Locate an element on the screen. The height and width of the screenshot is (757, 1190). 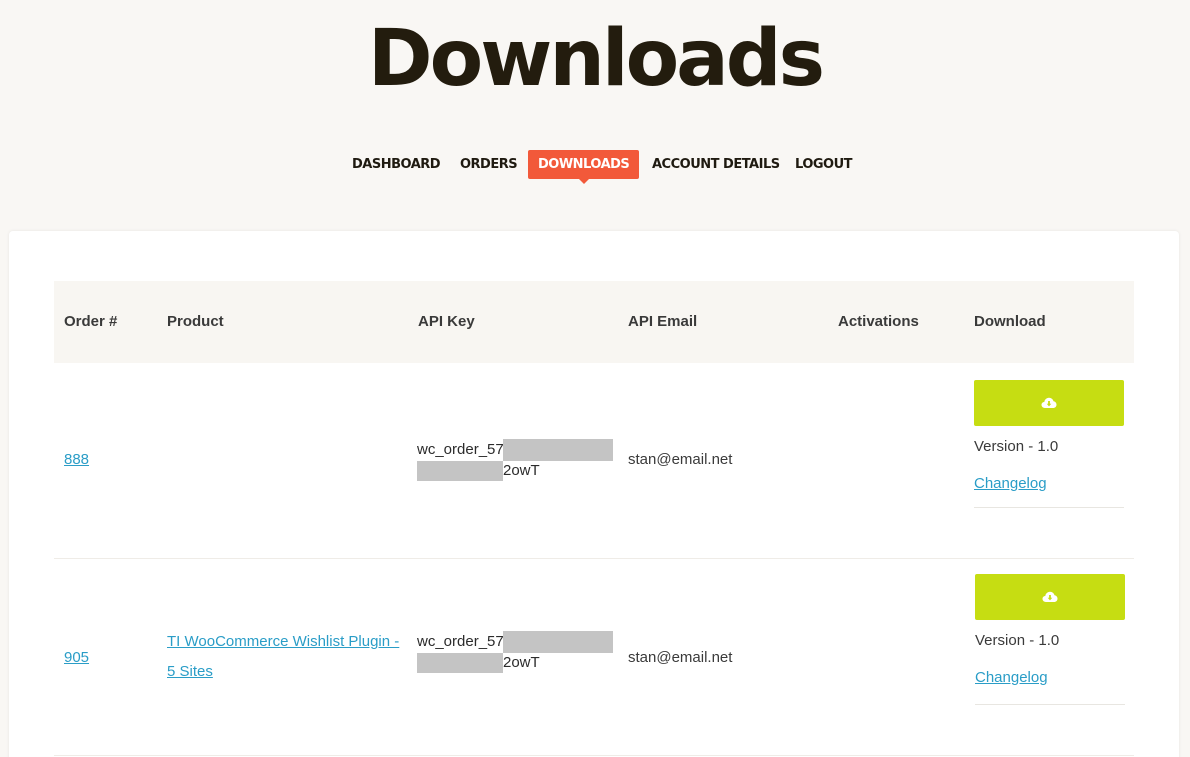
header-download: Download is located at coordinates (1010, 321).